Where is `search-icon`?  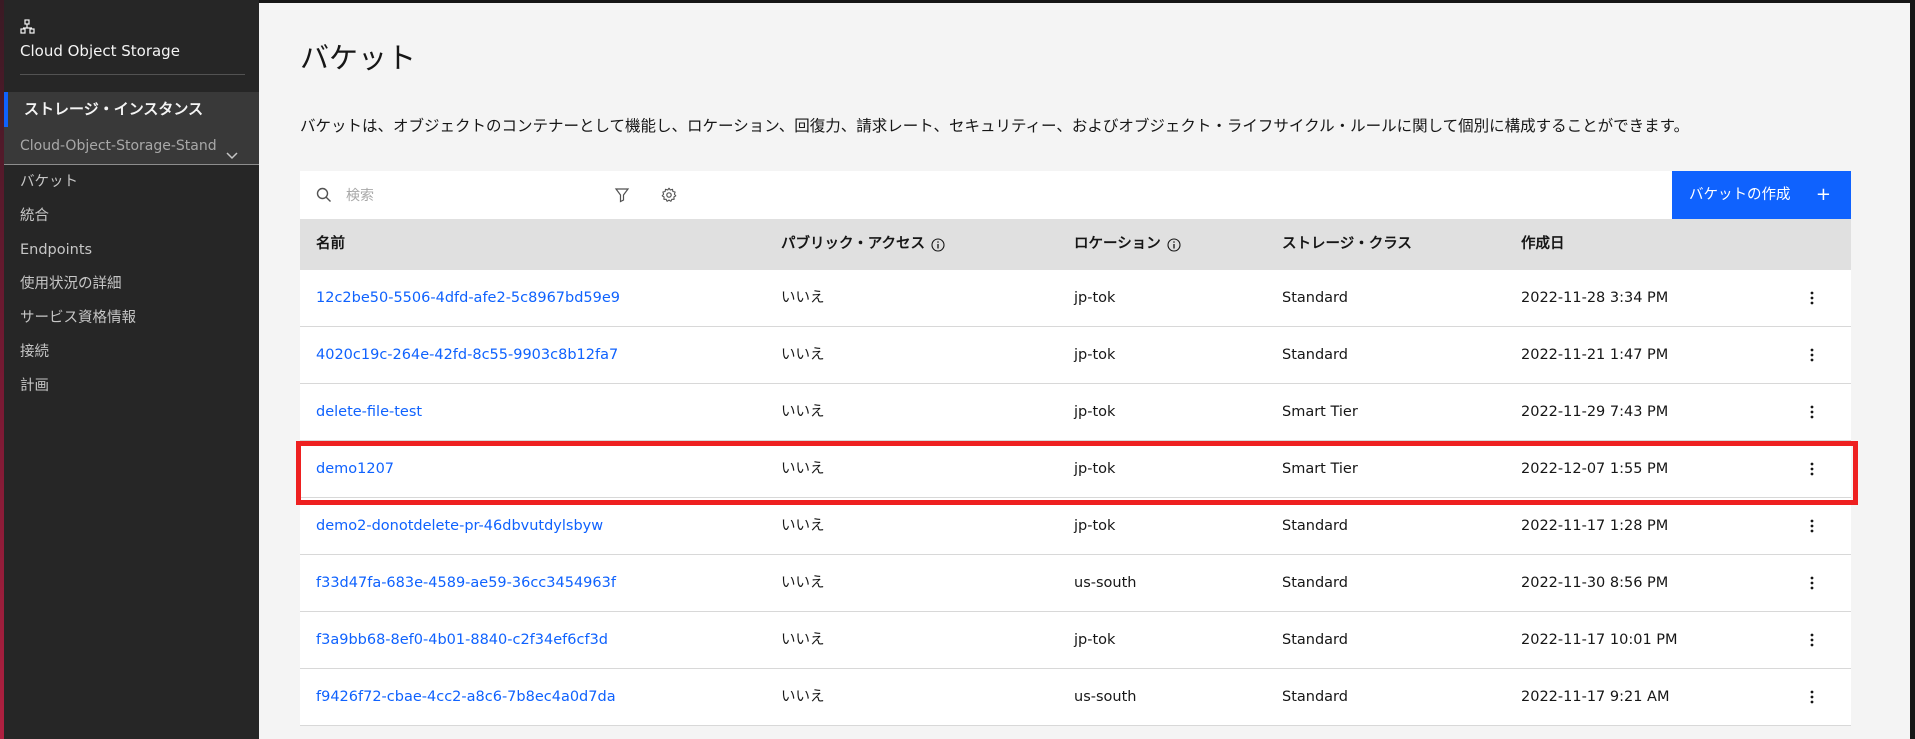 search-icon is located at coordinates (324, 195).